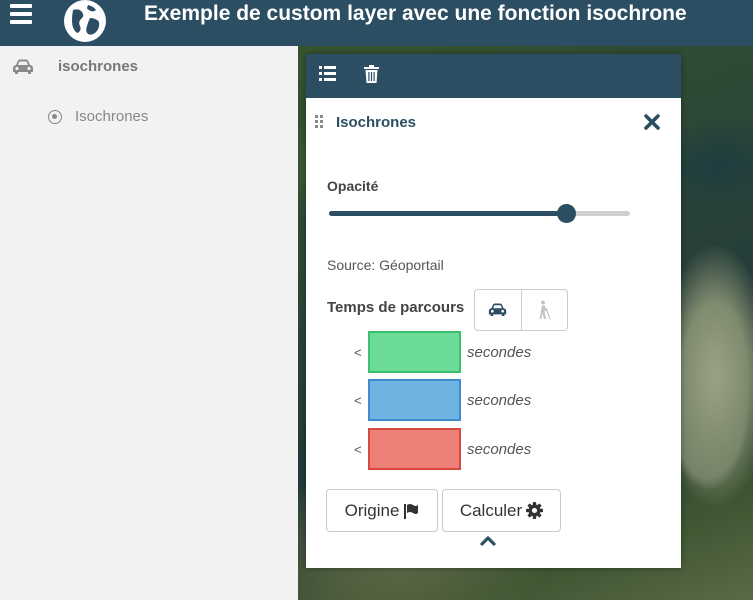  I want to click on gear-icon, so click(535, 510).